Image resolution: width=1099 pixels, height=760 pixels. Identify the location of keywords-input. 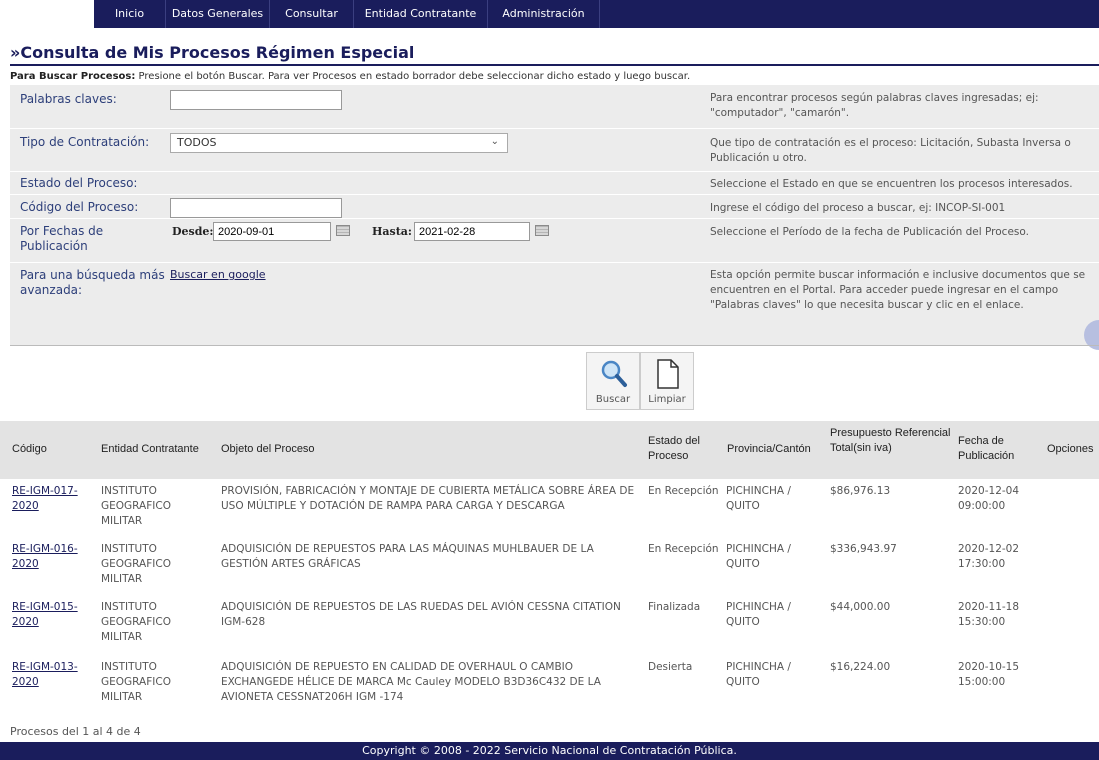
(256, 100).